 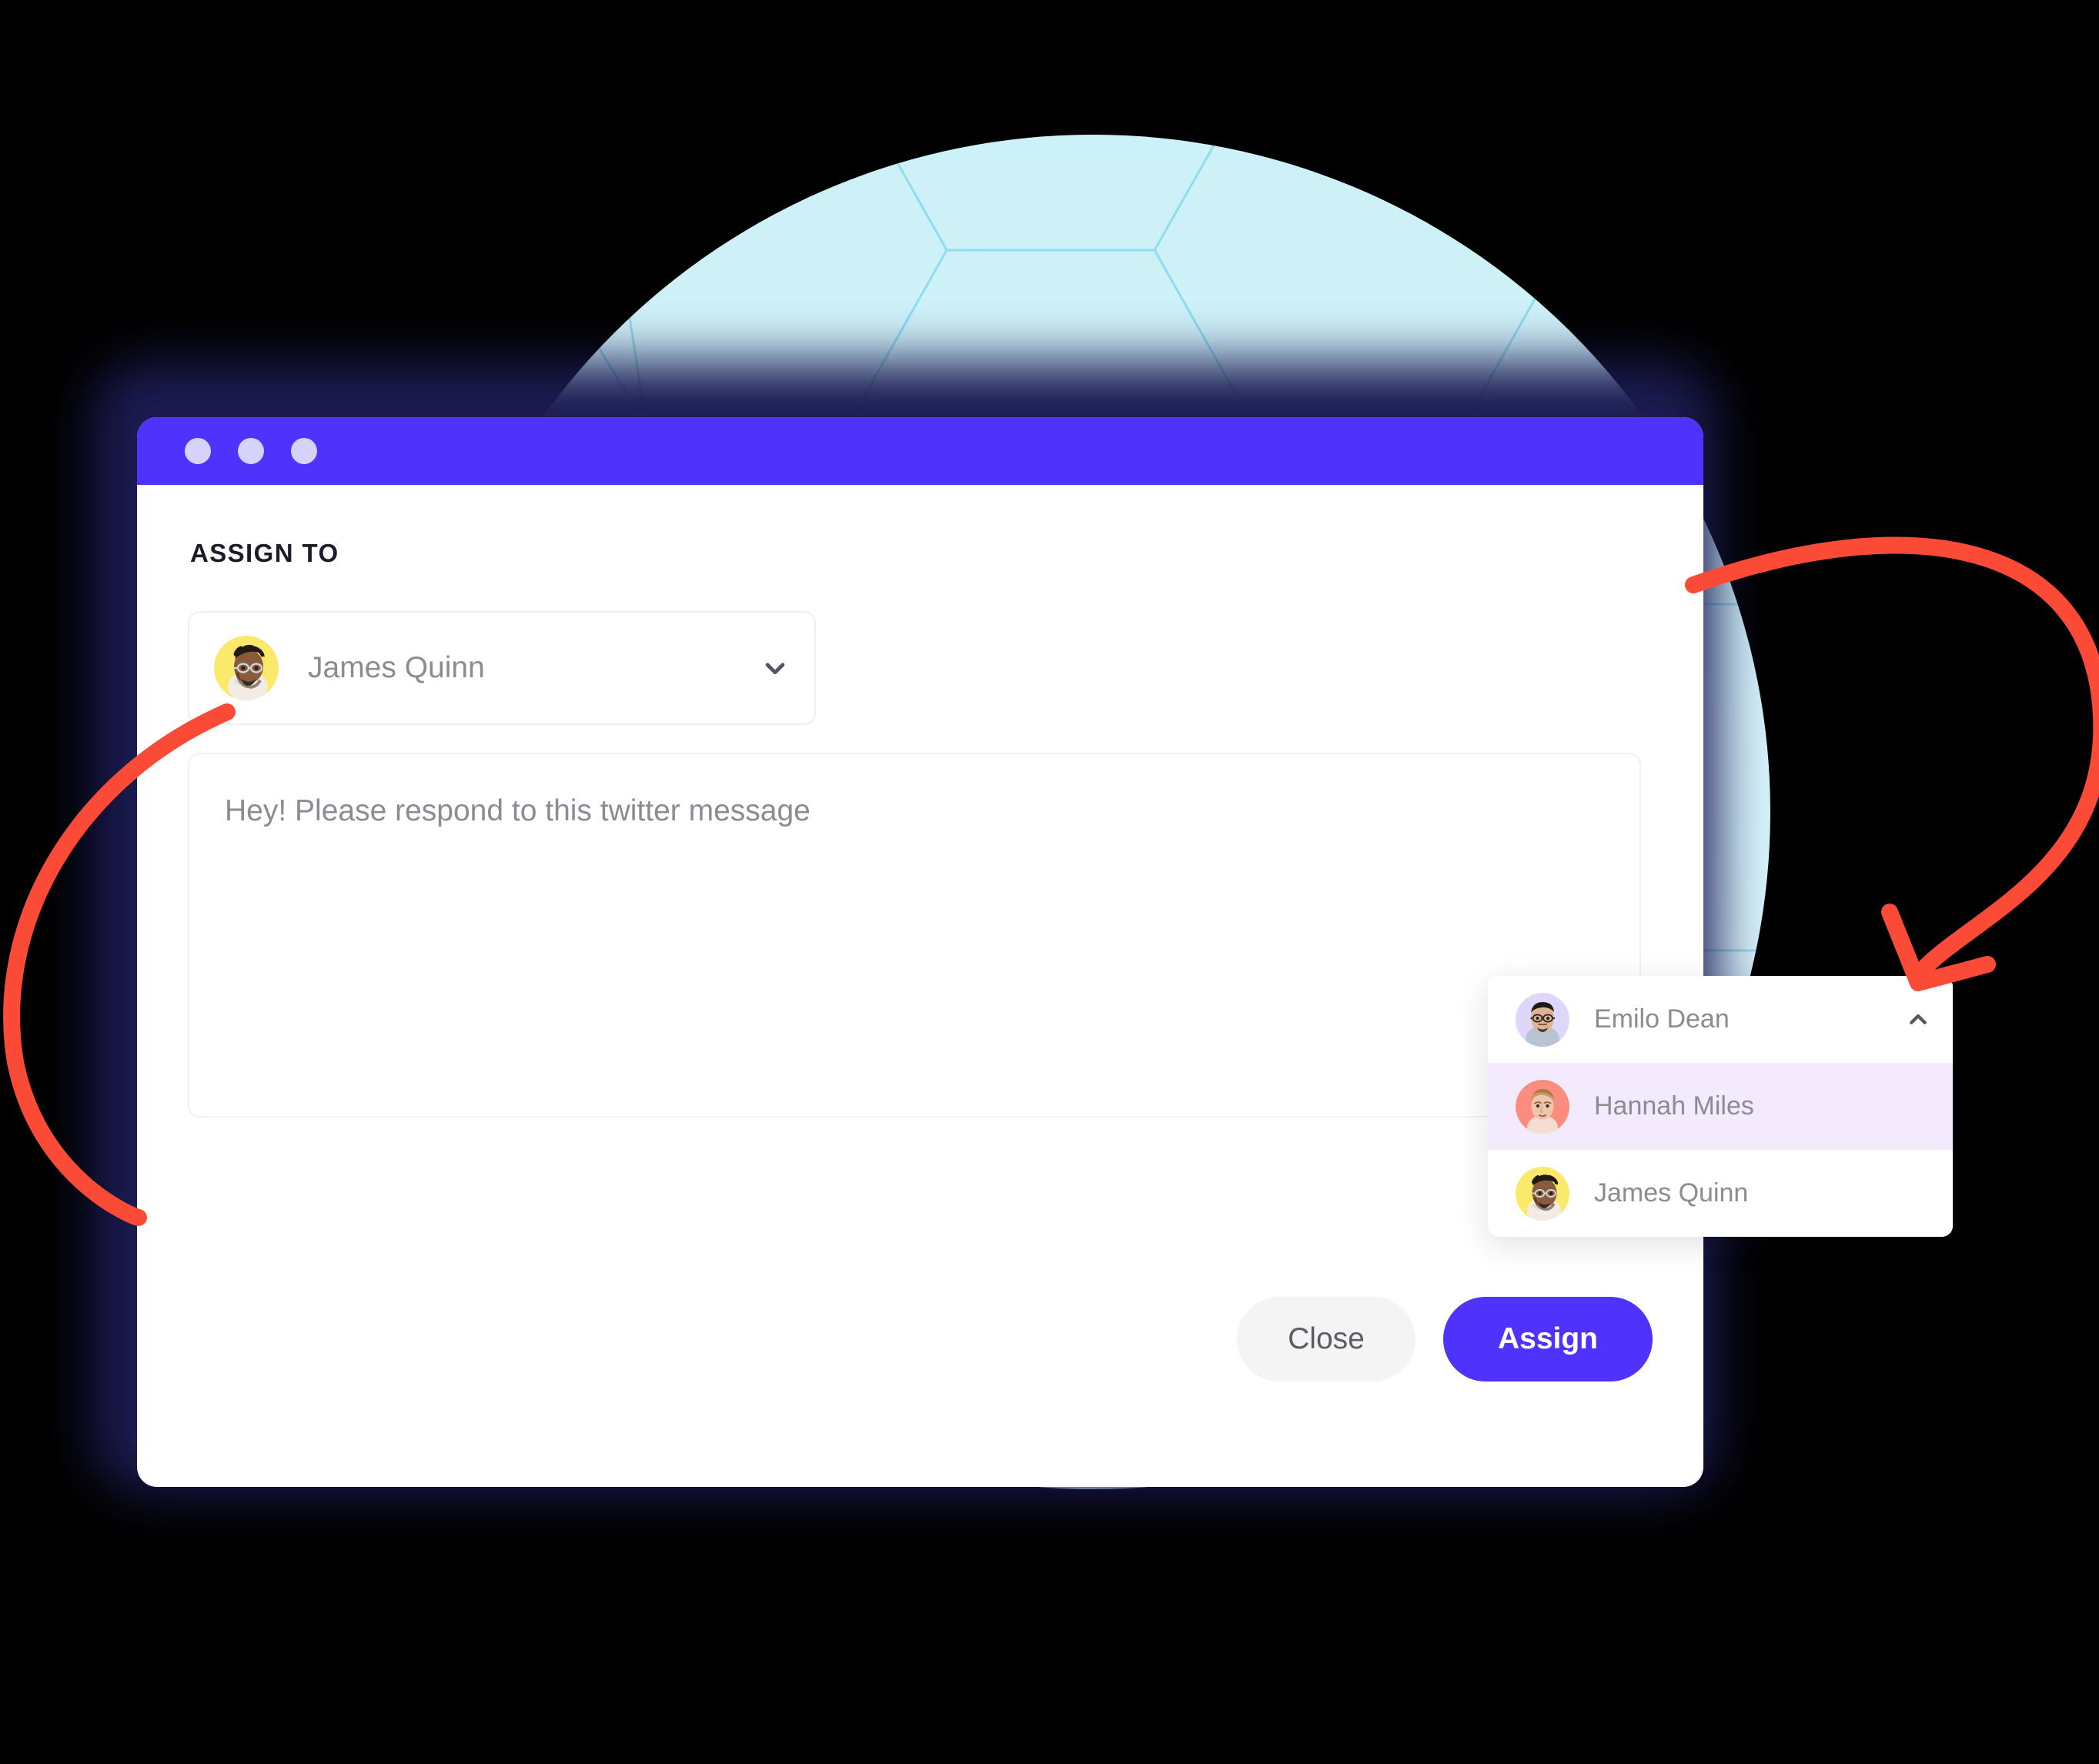 What do you see at coordinates (198, 451) in the screenshot?
I see `window-dot-close-icon` at bounding box center [198, 451].